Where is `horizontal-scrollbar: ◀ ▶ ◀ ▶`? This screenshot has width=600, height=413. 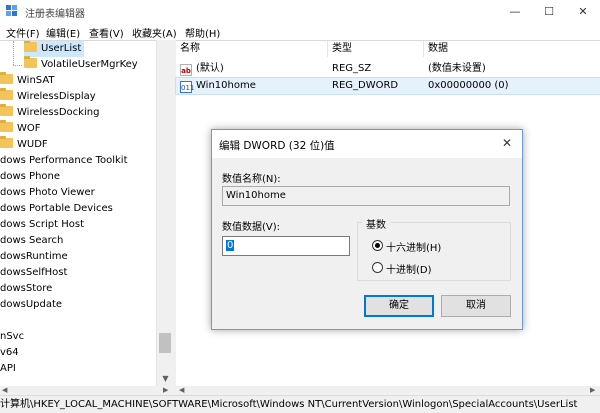
horizontal-scrollbar: ◀ ▶ ◀ ▶ is located at coordinates (300, 390).